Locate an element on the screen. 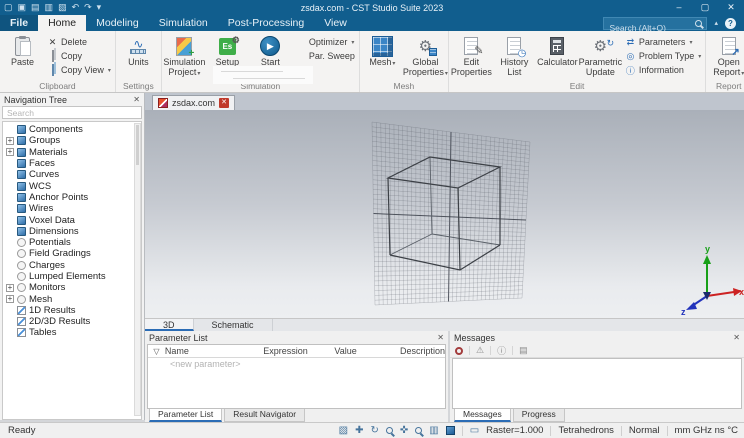  tree-item: Materials is located at coordinates (72, 152).